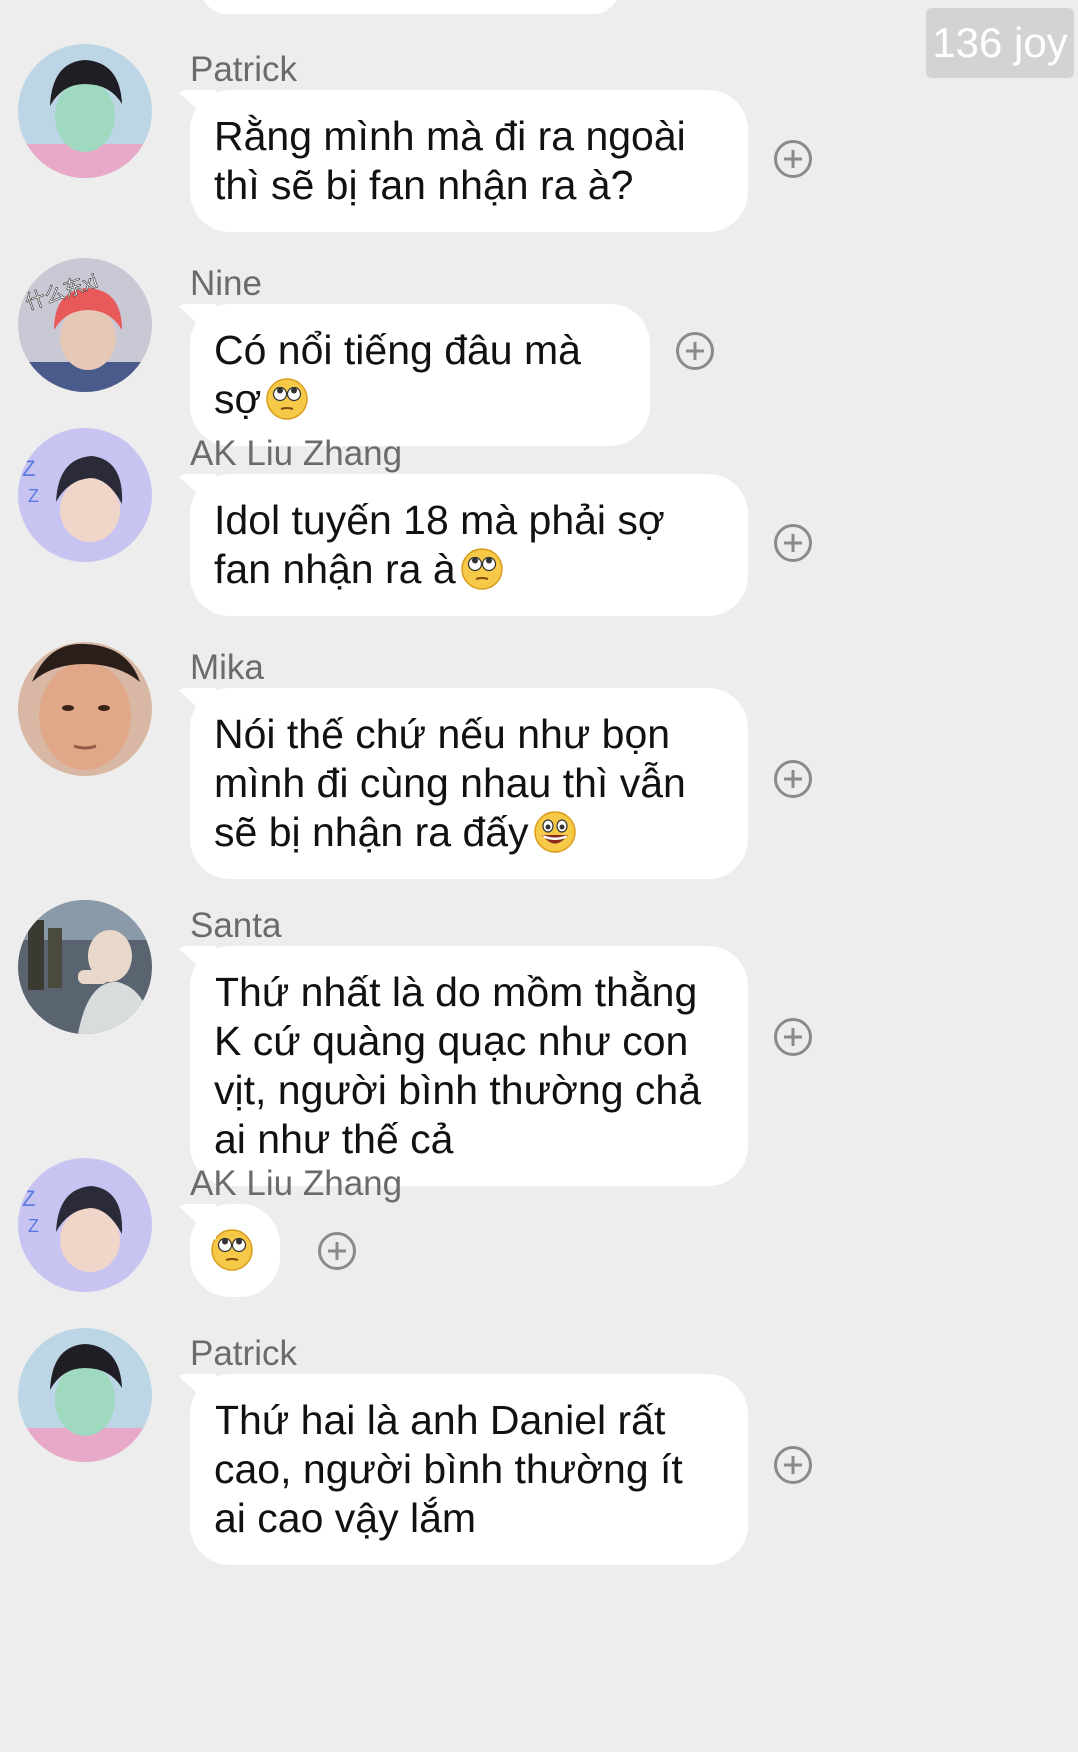 This screenshot has height=1752, width=1078. I want to click on message-bubble, so click(235, 1250).